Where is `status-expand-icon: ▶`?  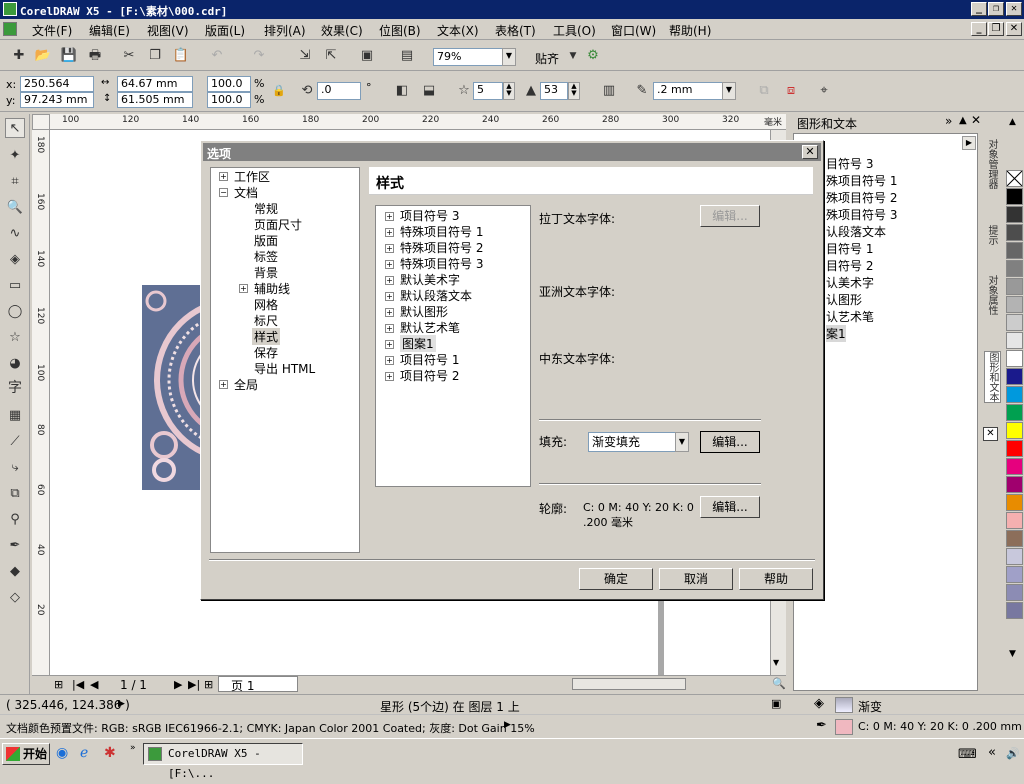 status-expand-icon: ▶ is located at coordinates (121, 704).